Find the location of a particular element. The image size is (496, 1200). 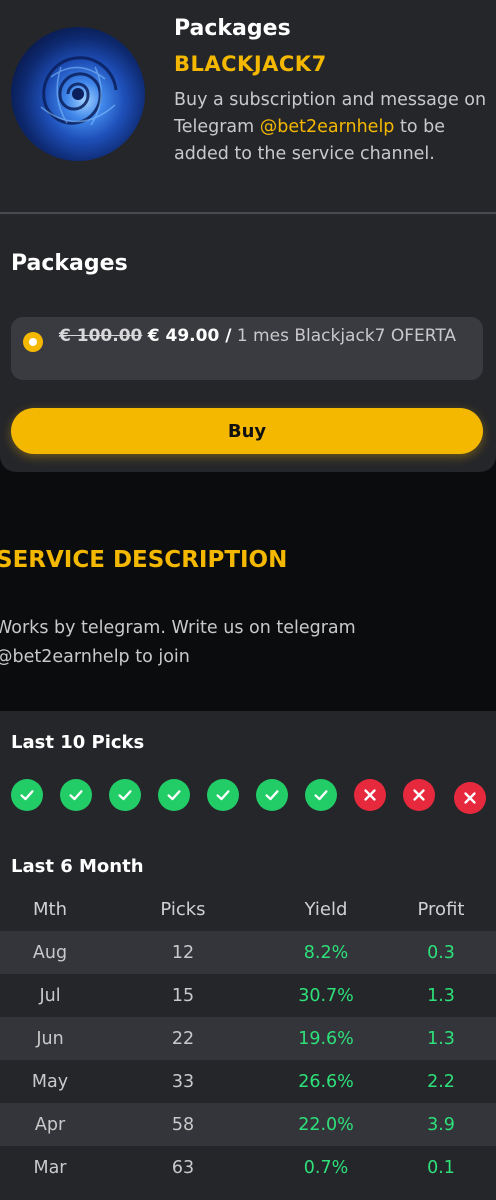

cell-picks: 33 is located at coordinates (183, 1081).